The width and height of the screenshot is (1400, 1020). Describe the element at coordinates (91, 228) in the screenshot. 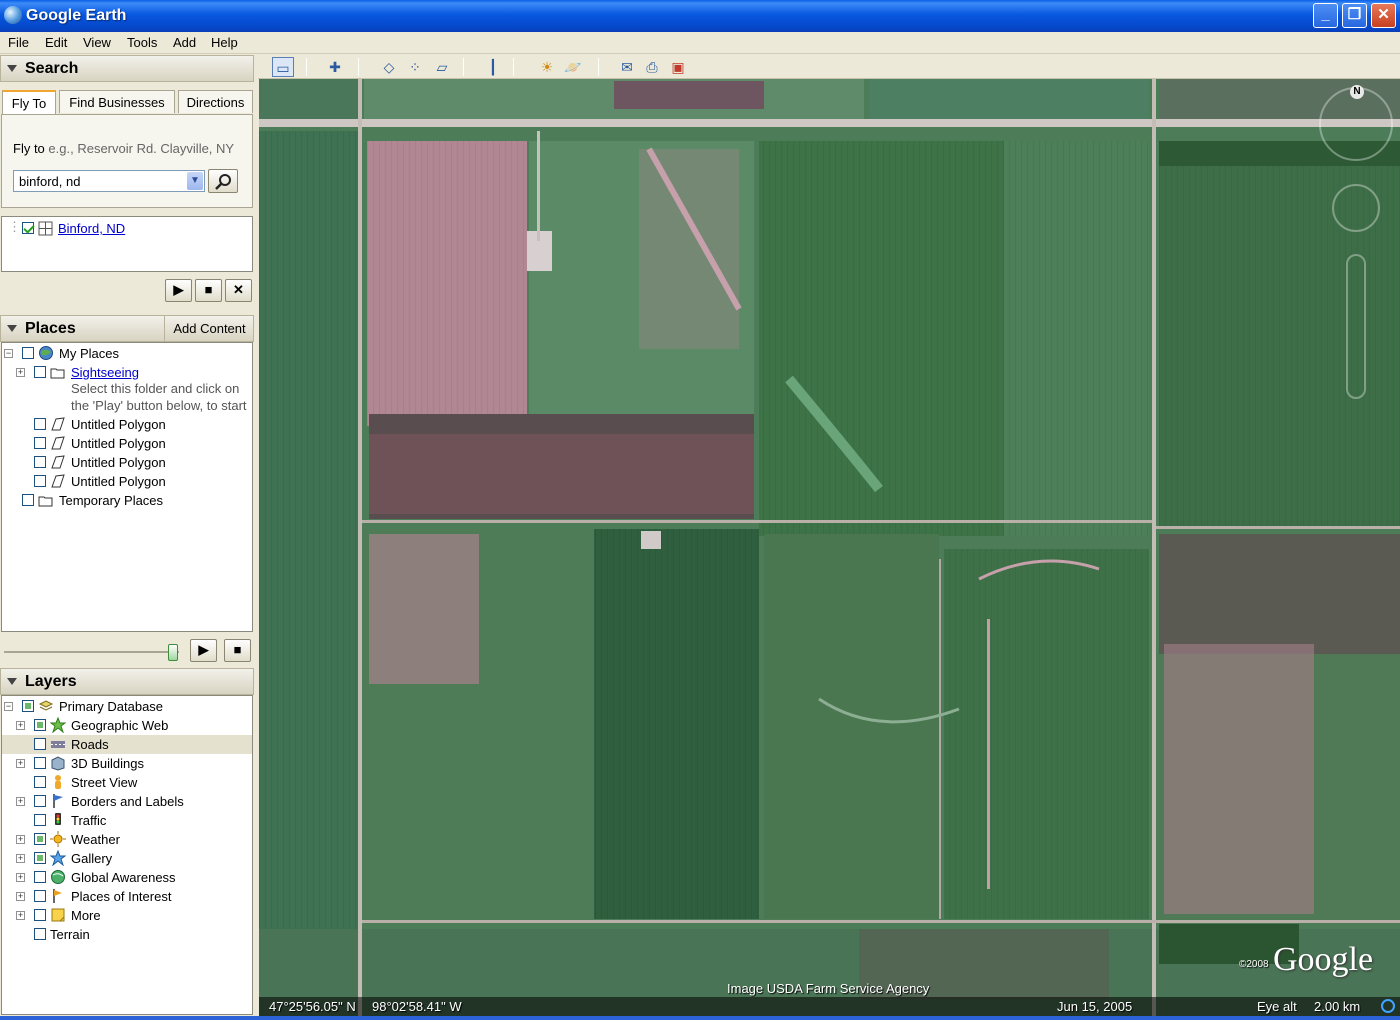

I see `search-result-link: Binford, ND` at that location.